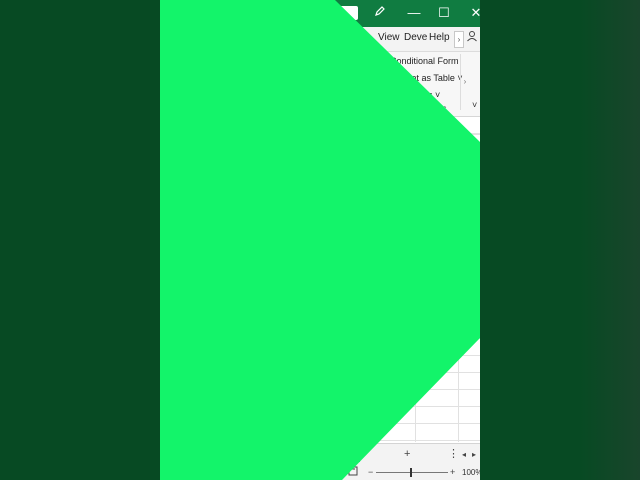 The height and width of the screenshot is (480, 640). Describe the element at coordinates (464, 454) in the screenshot. I see `prev-sheet-button: ◂` at that location.